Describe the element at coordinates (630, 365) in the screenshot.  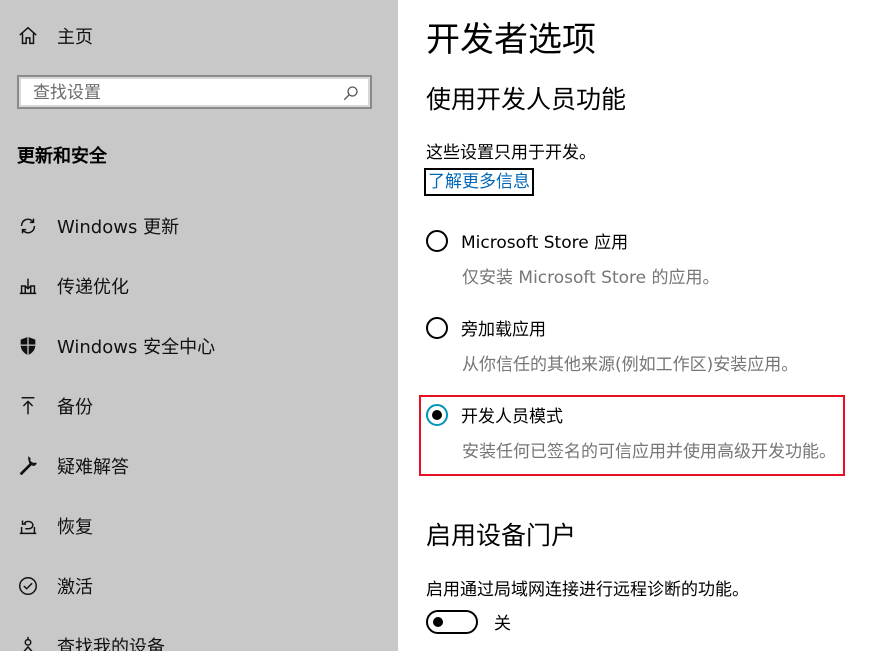
I see `radio-desc: 从你信任的其他来源(例如工作区)安装应用。` at that location.